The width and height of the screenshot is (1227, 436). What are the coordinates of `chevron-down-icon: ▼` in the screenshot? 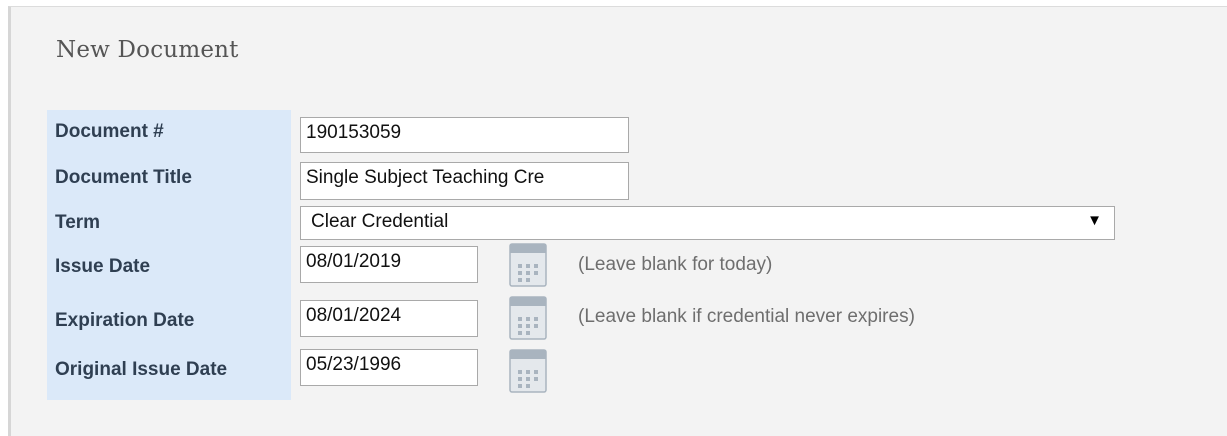 It's located at (1094, 220).